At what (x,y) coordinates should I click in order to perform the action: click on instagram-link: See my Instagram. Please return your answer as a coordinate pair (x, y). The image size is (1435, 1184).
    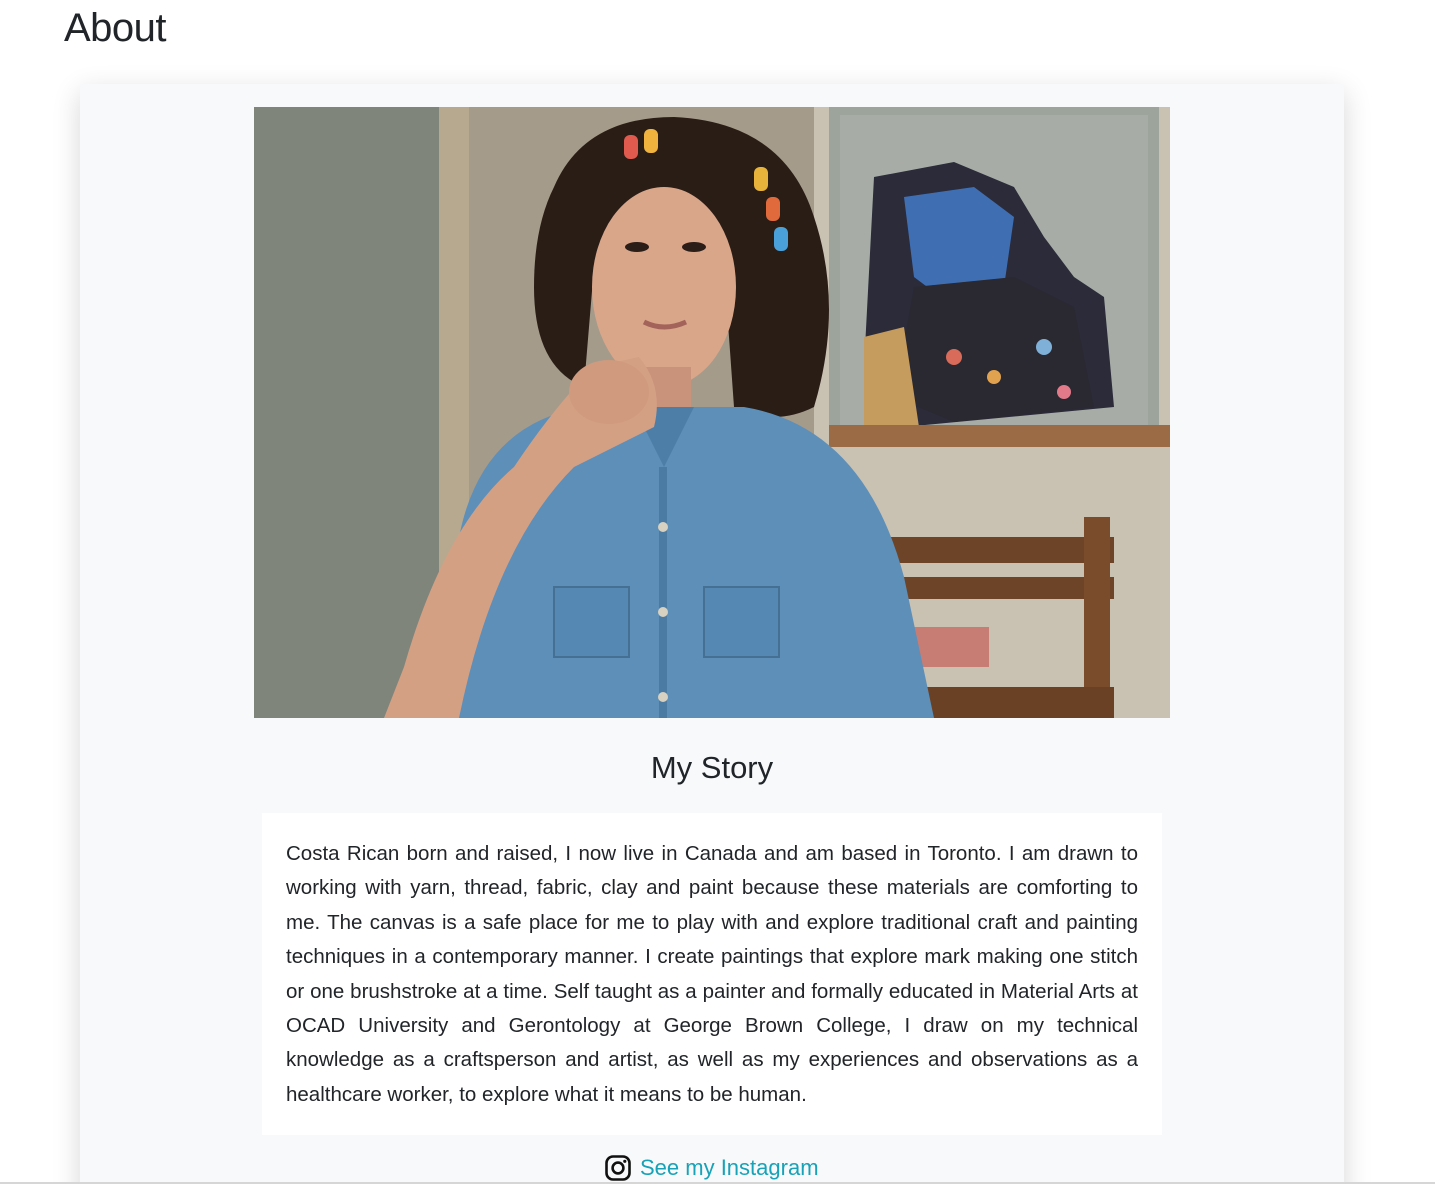
    Looking at the image, I should click on (711, 1167).